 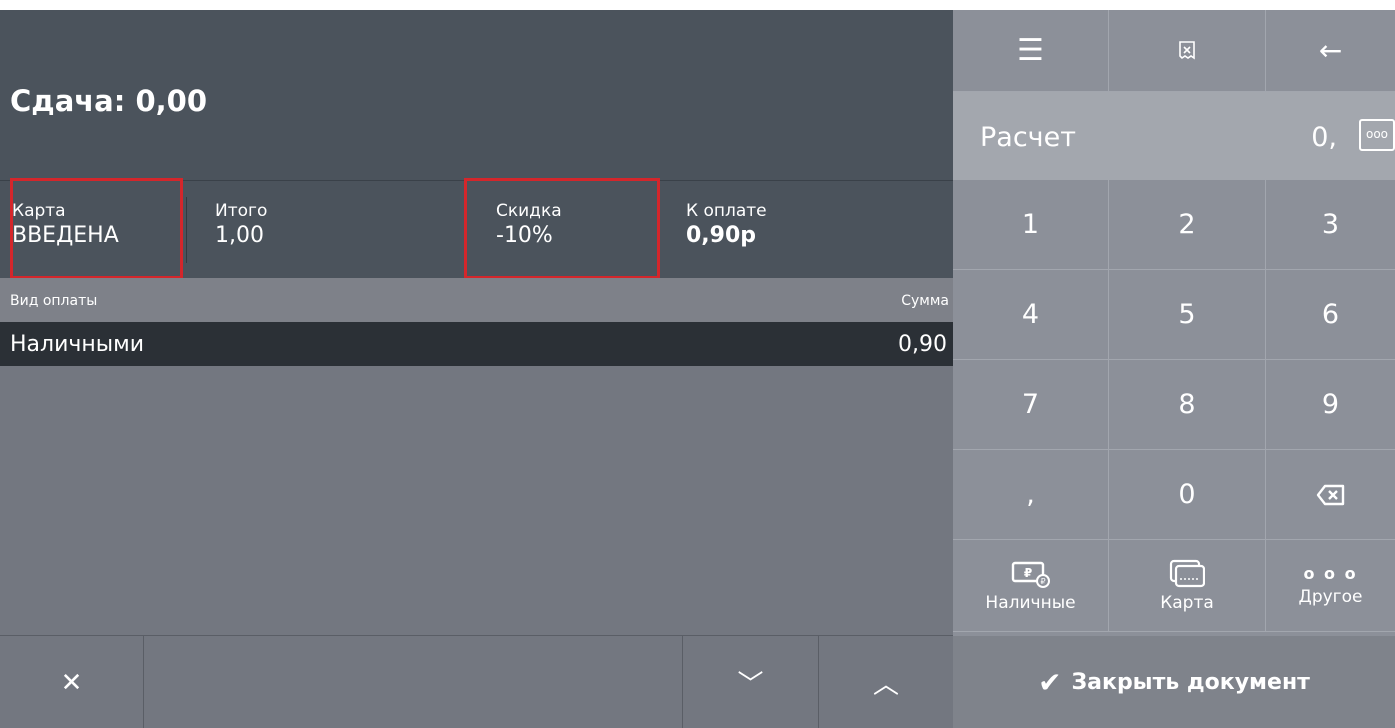 What do you see at coordinates (1050, 682) in the screenshot?
I see `checkmark-icon: ✔` at bounding box center [1050, 682].